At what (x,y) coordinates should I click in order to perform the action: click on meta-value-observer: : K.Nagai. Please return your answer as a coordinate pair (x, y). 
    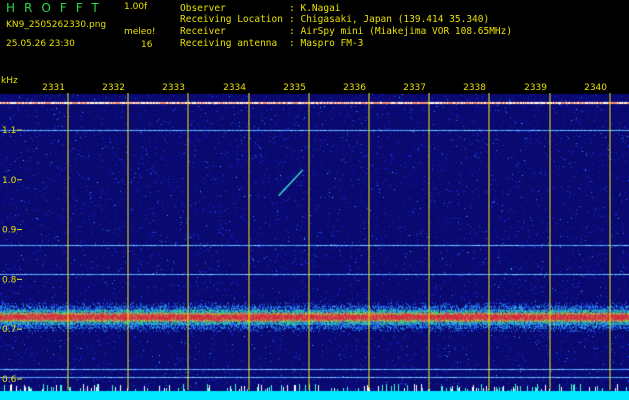
    Looking at the image, I should click on (315, 9).